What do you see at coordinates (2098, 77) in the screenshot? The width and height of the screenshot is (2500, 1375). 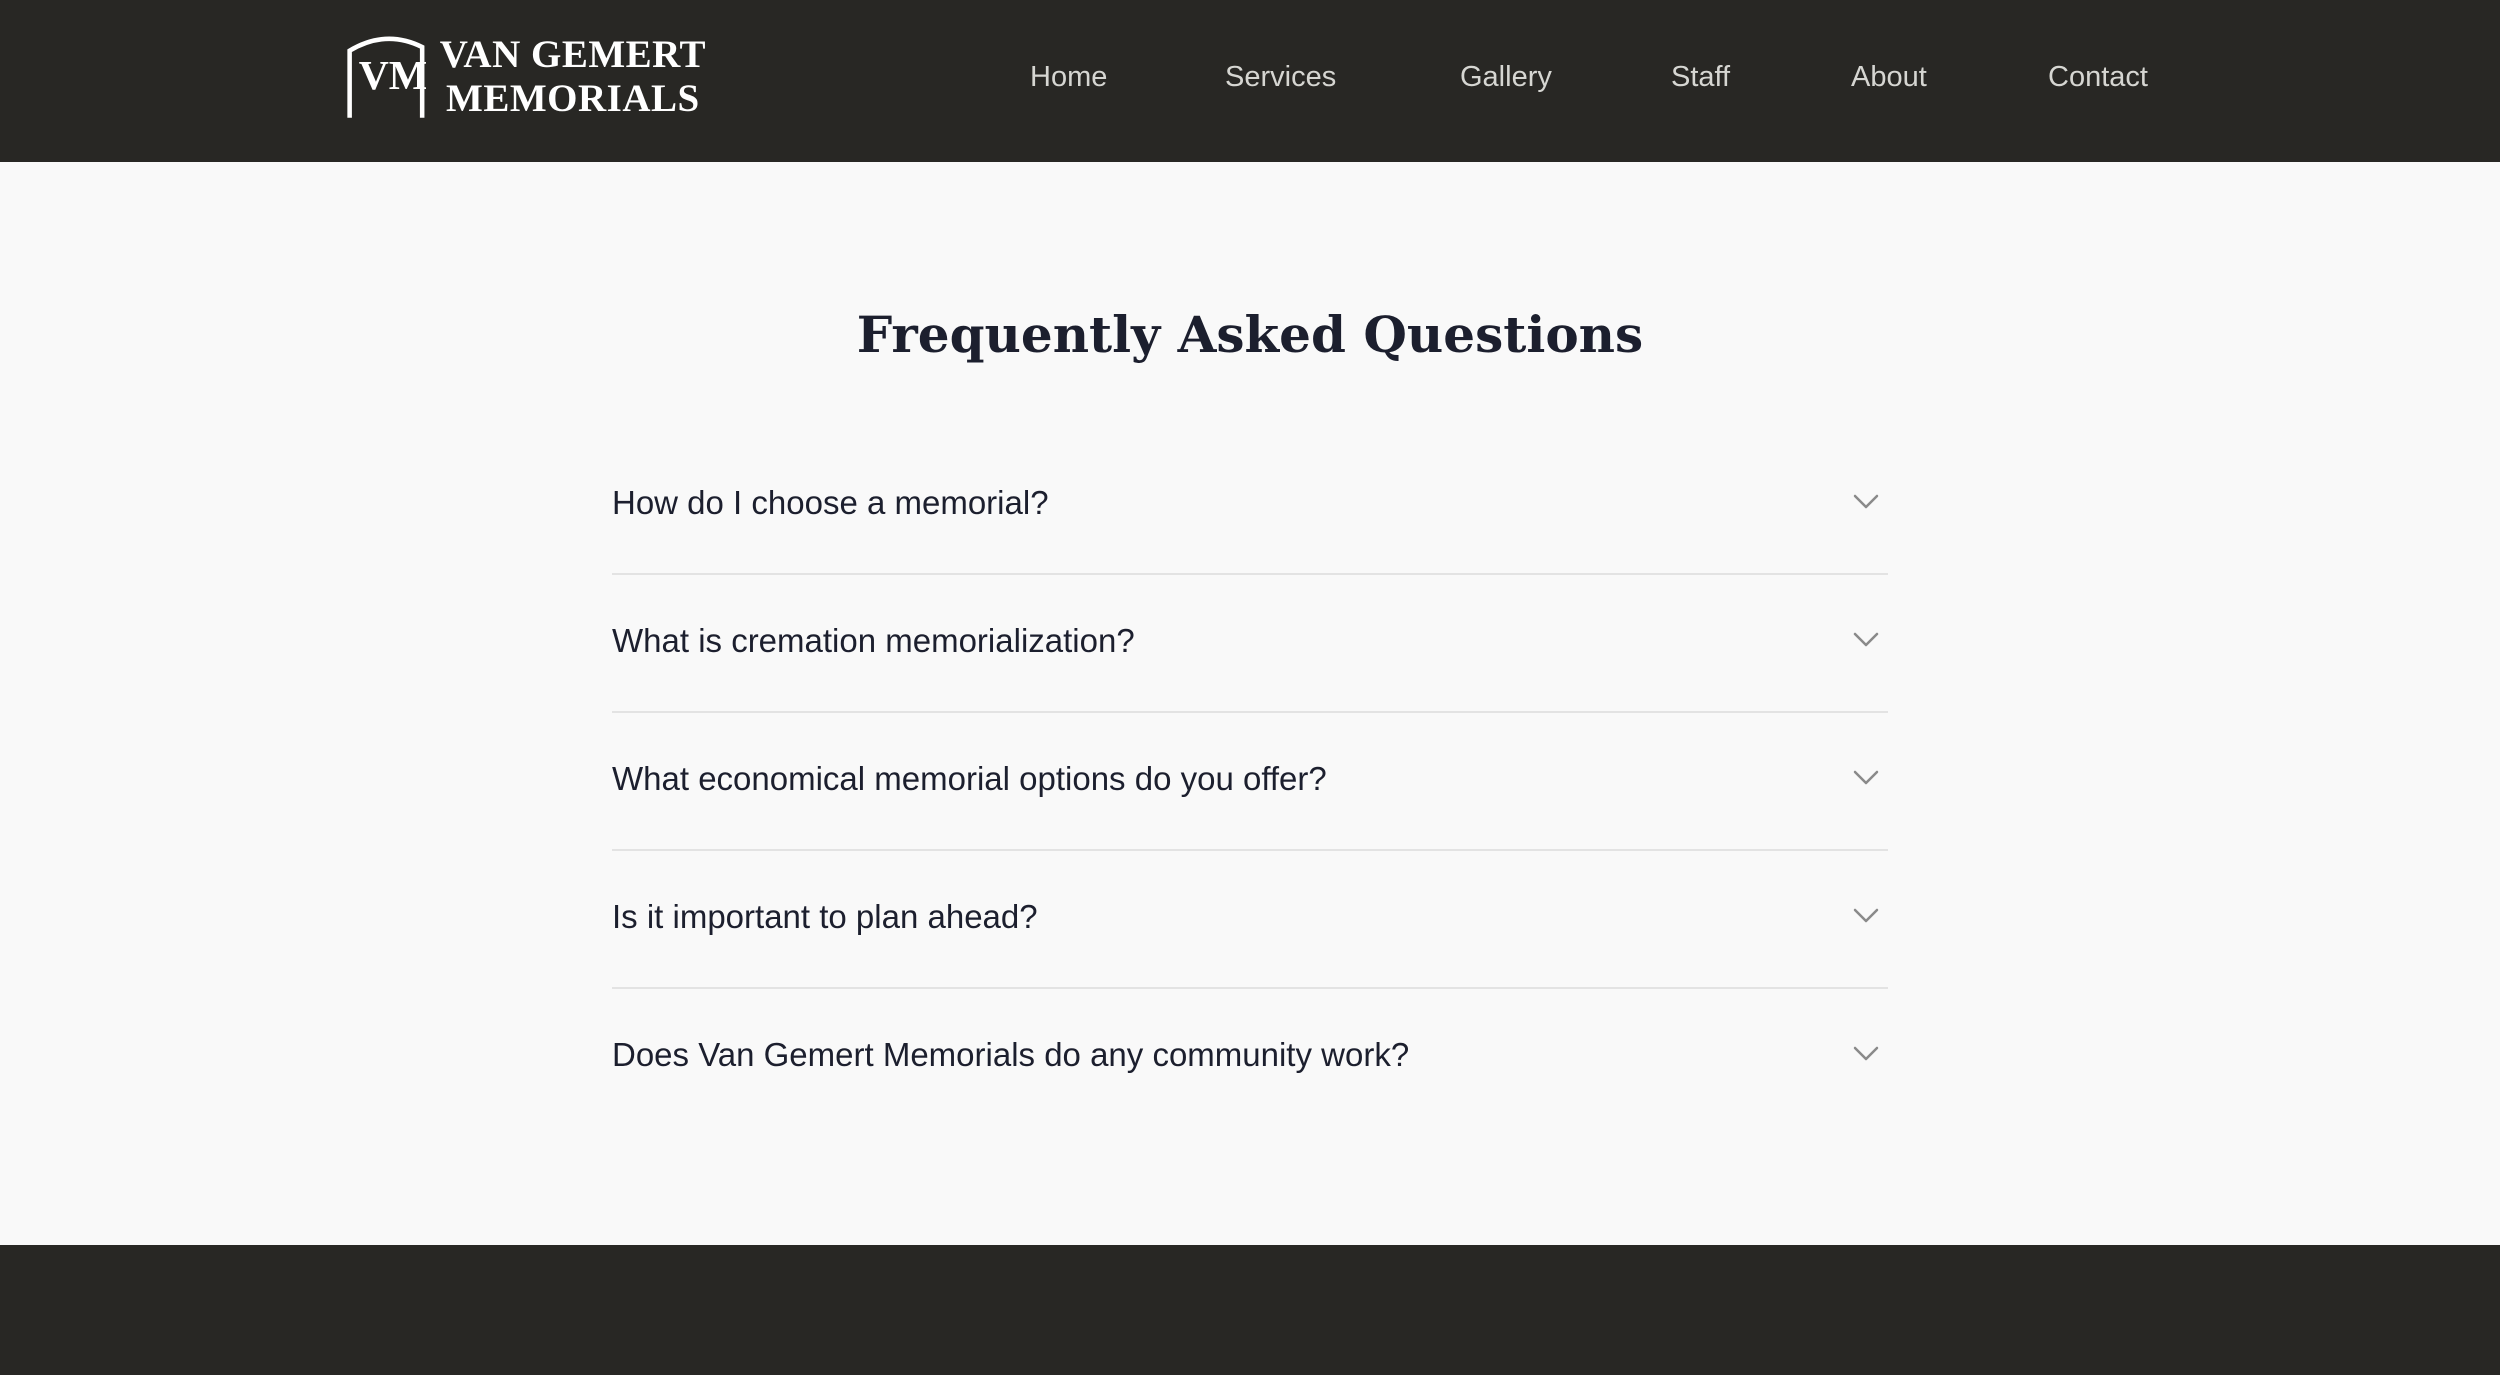 I see `nav-item-contact: Contact` at bounding box center [2098, 77].